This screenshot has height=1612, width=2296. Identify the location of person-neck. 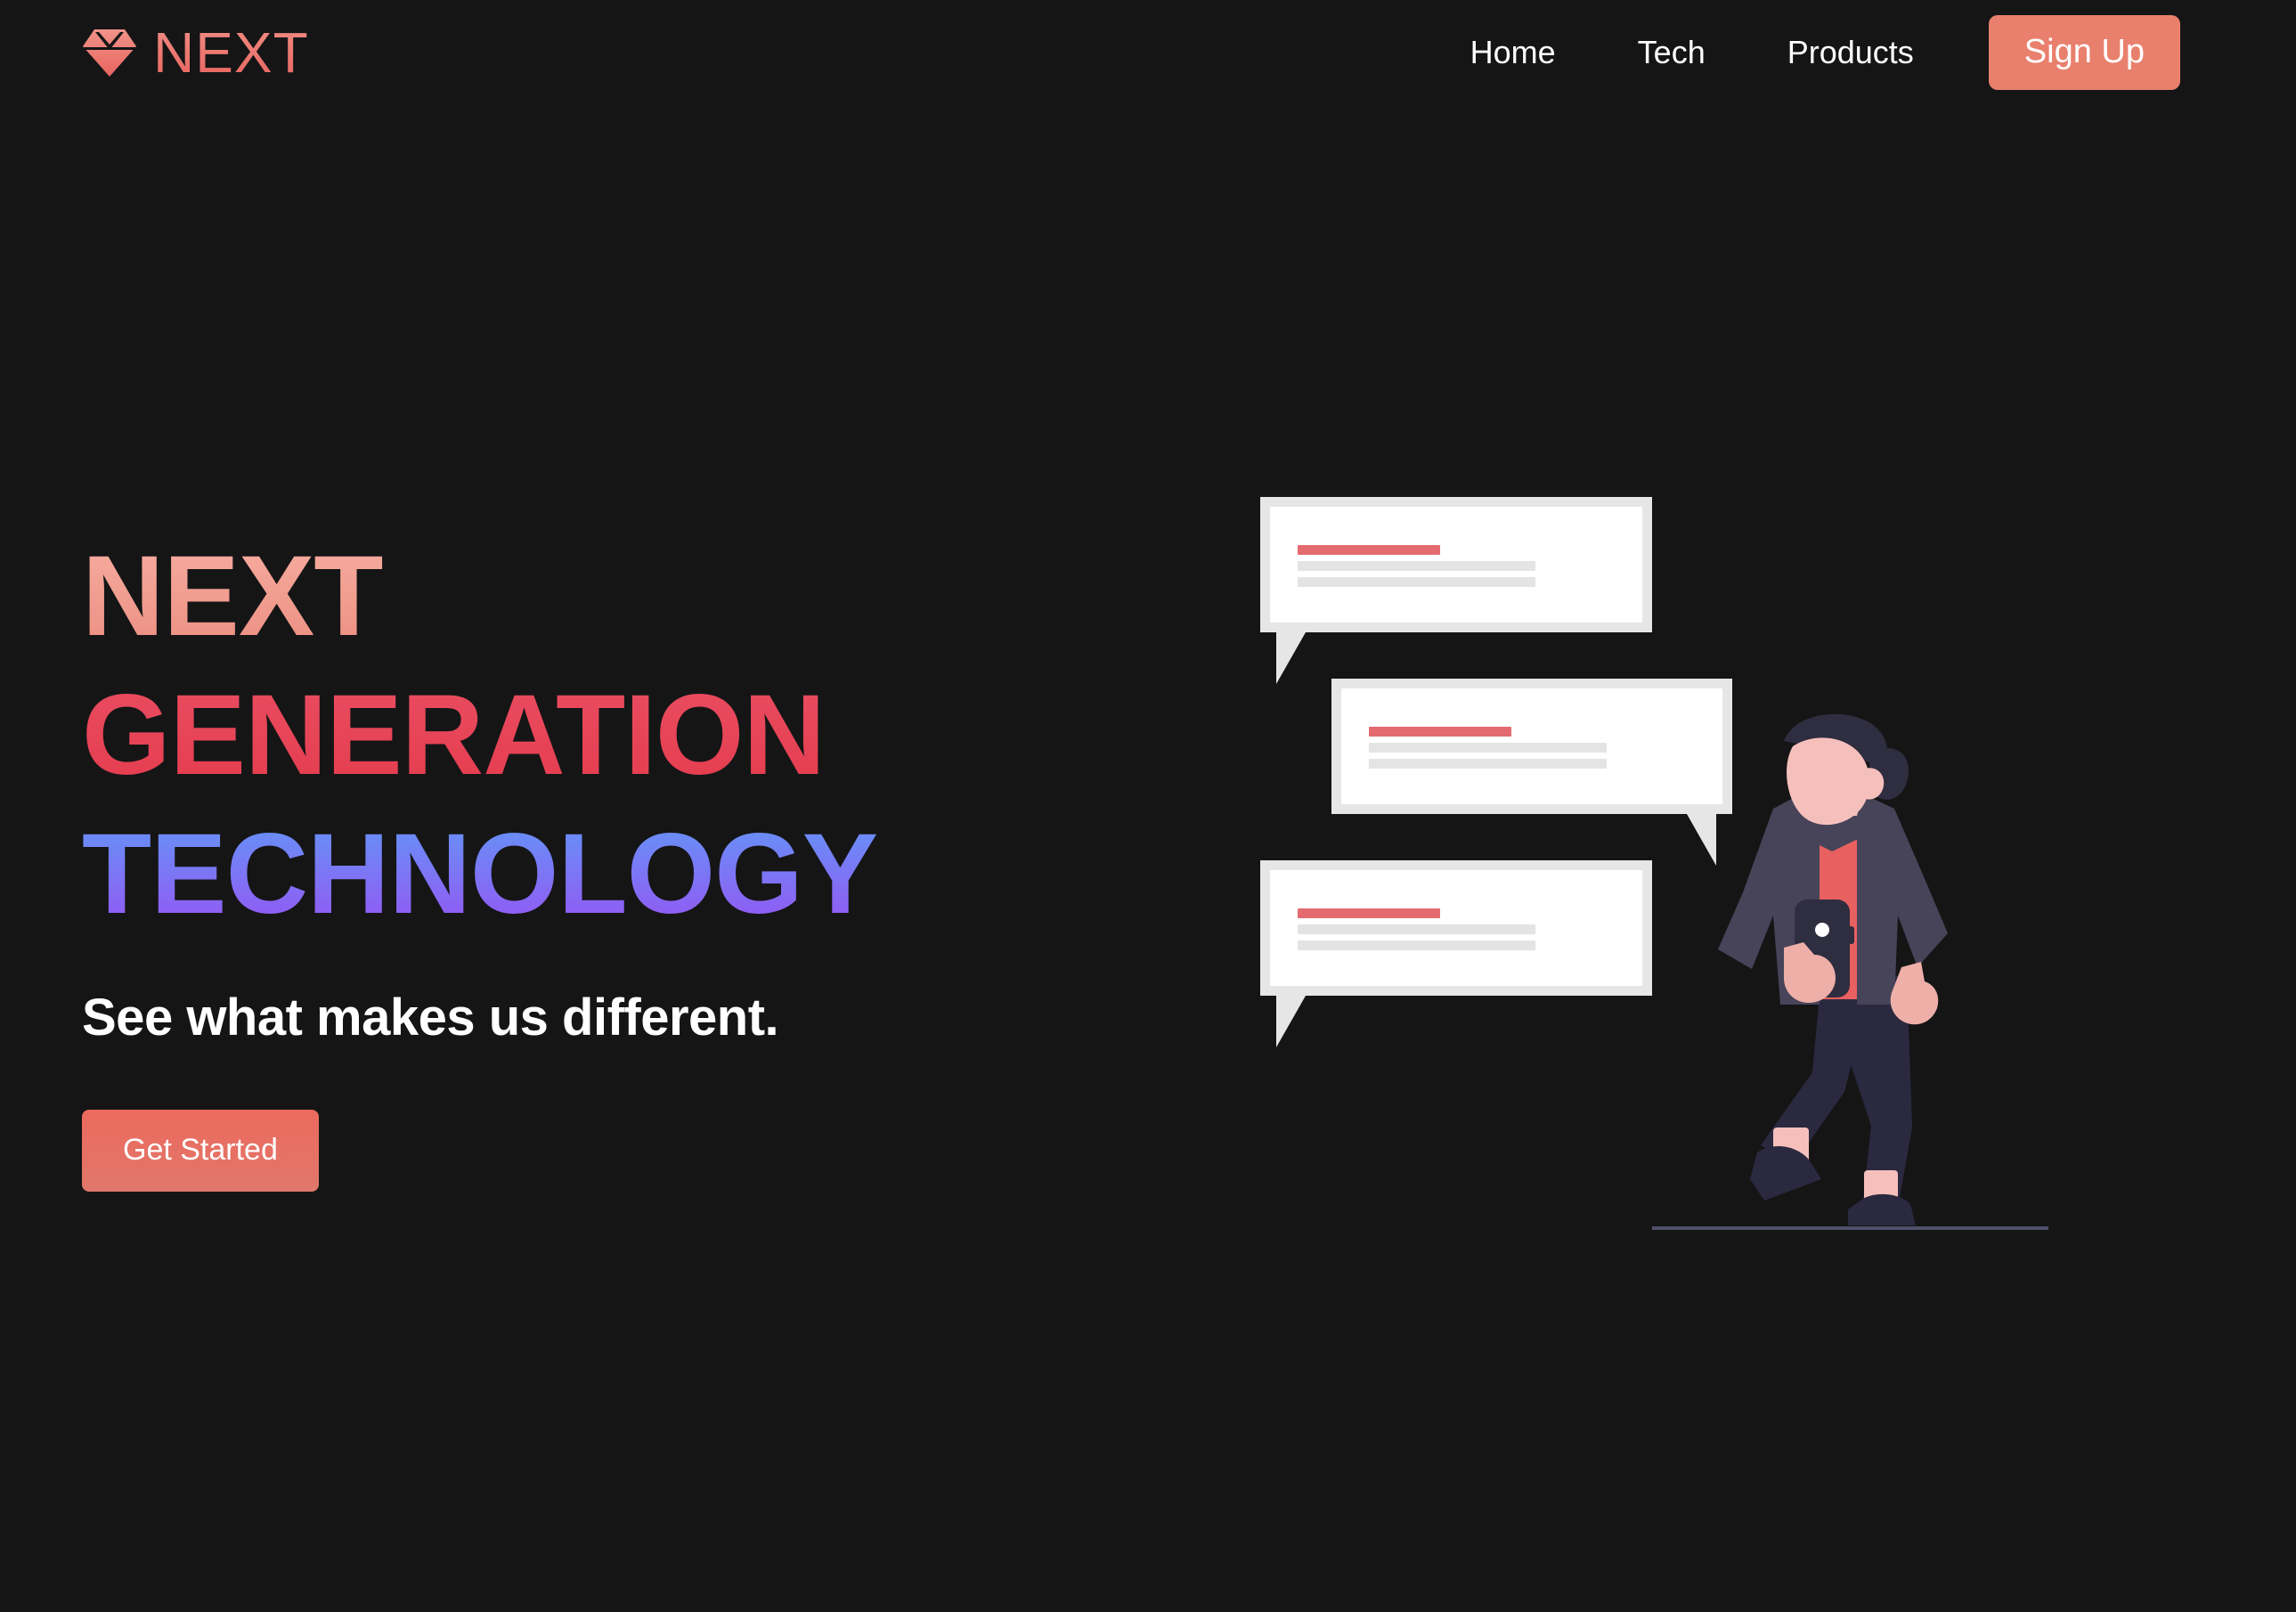
(1834, 805).